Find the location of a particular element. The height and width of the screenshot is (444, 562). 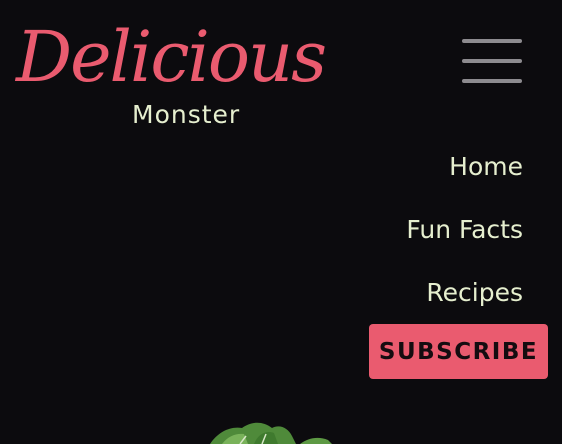

menu-bar-bottom is located at coordinates (492, 81).